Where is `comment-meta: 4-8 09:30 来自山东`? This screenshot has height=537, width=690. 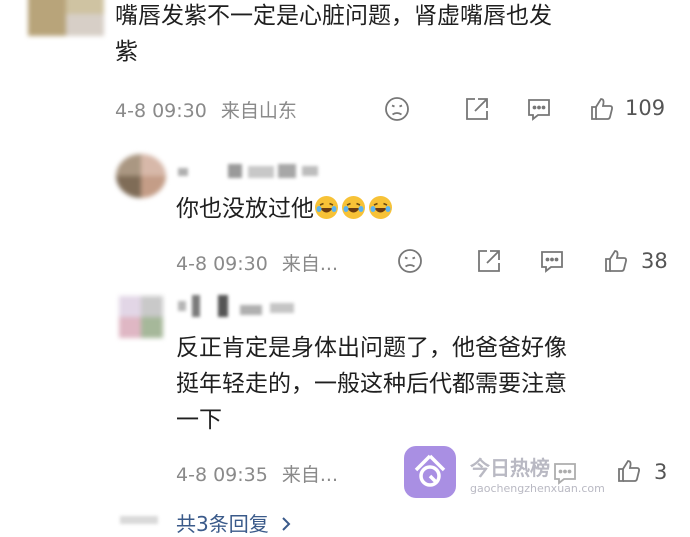
comment-meta: 4-8 09:30 来自山东 is located at coordinates (206, 109).